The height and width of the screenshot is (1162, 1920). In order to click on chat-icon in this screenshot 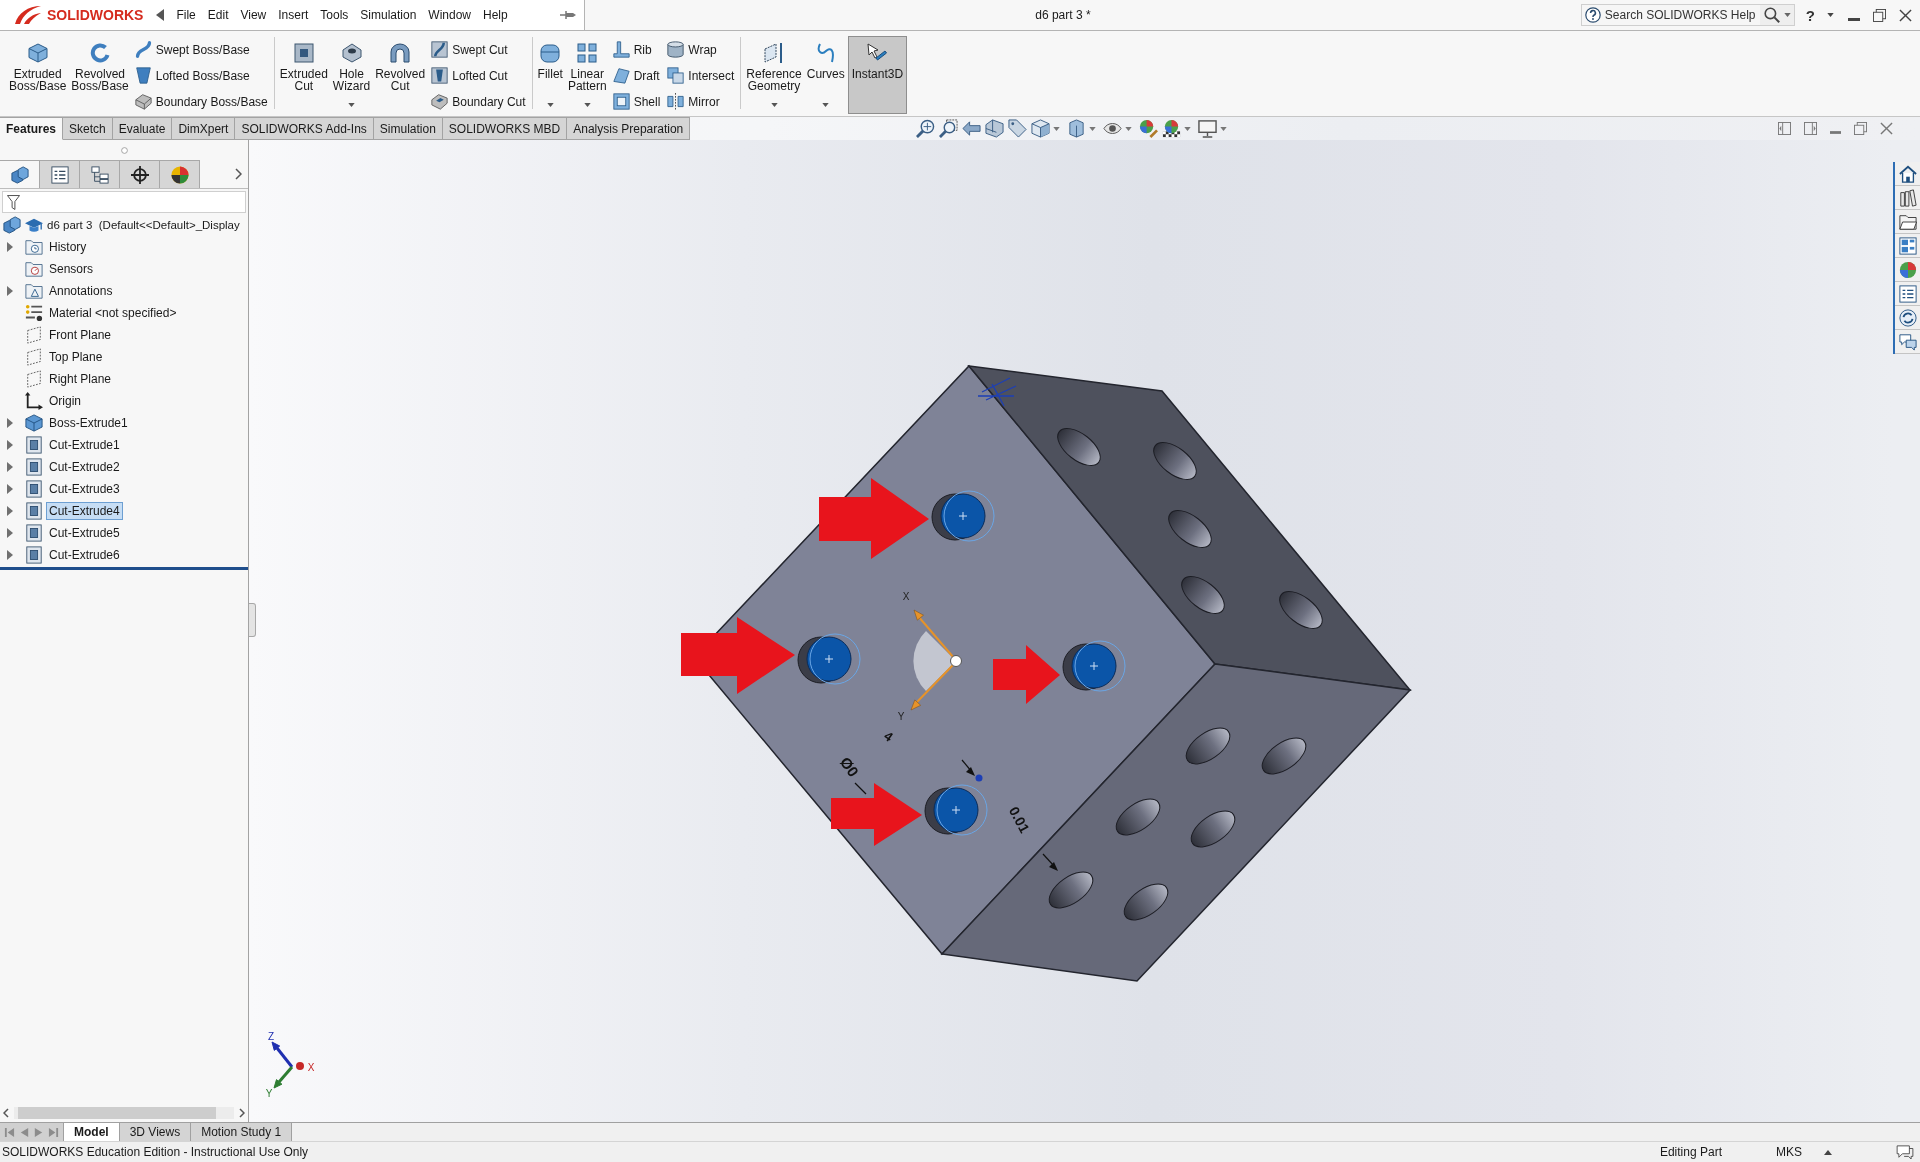, I will do `click(1907, 341)`.